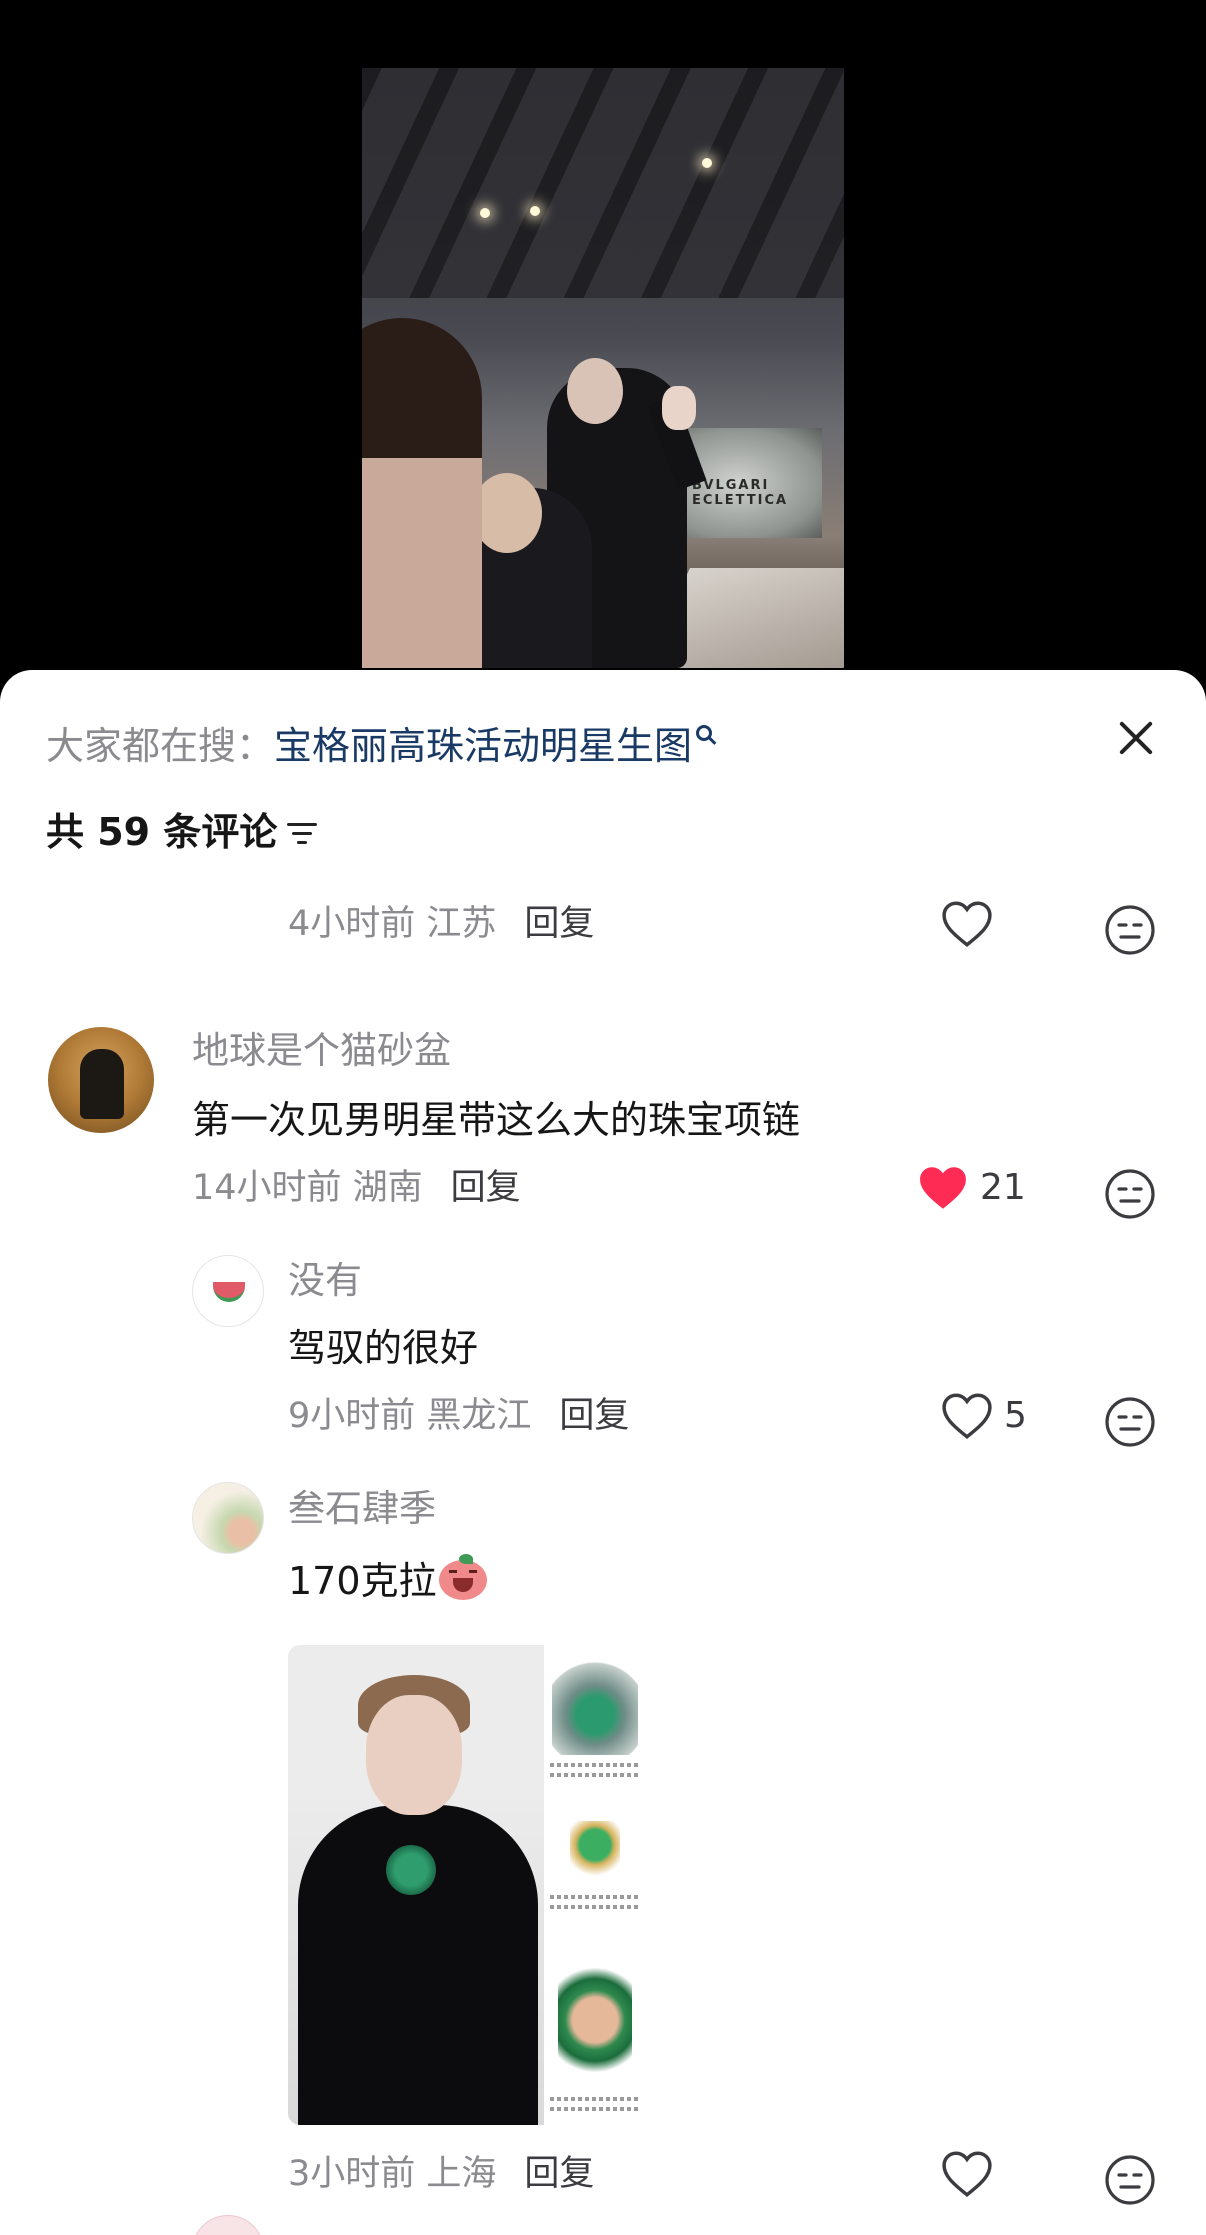 Image resolution: width=1206 pixels, height=2235 pixels. Describe the element at coordinates (496, 1120) in the screenshot. I see `comment-text: 第一次见男明星带这么大的珠宝项链` at that location.